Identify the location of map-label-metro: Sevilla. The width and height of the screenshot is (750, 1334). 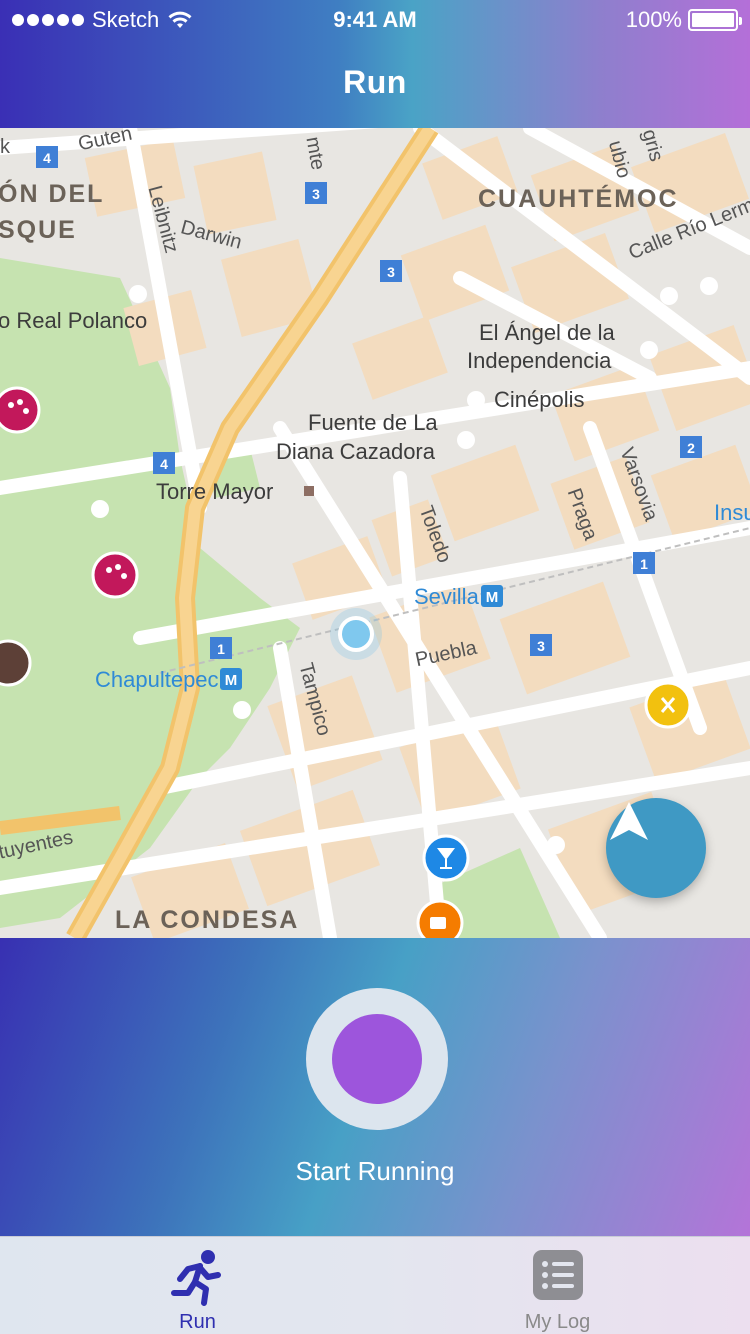
(446, 596).